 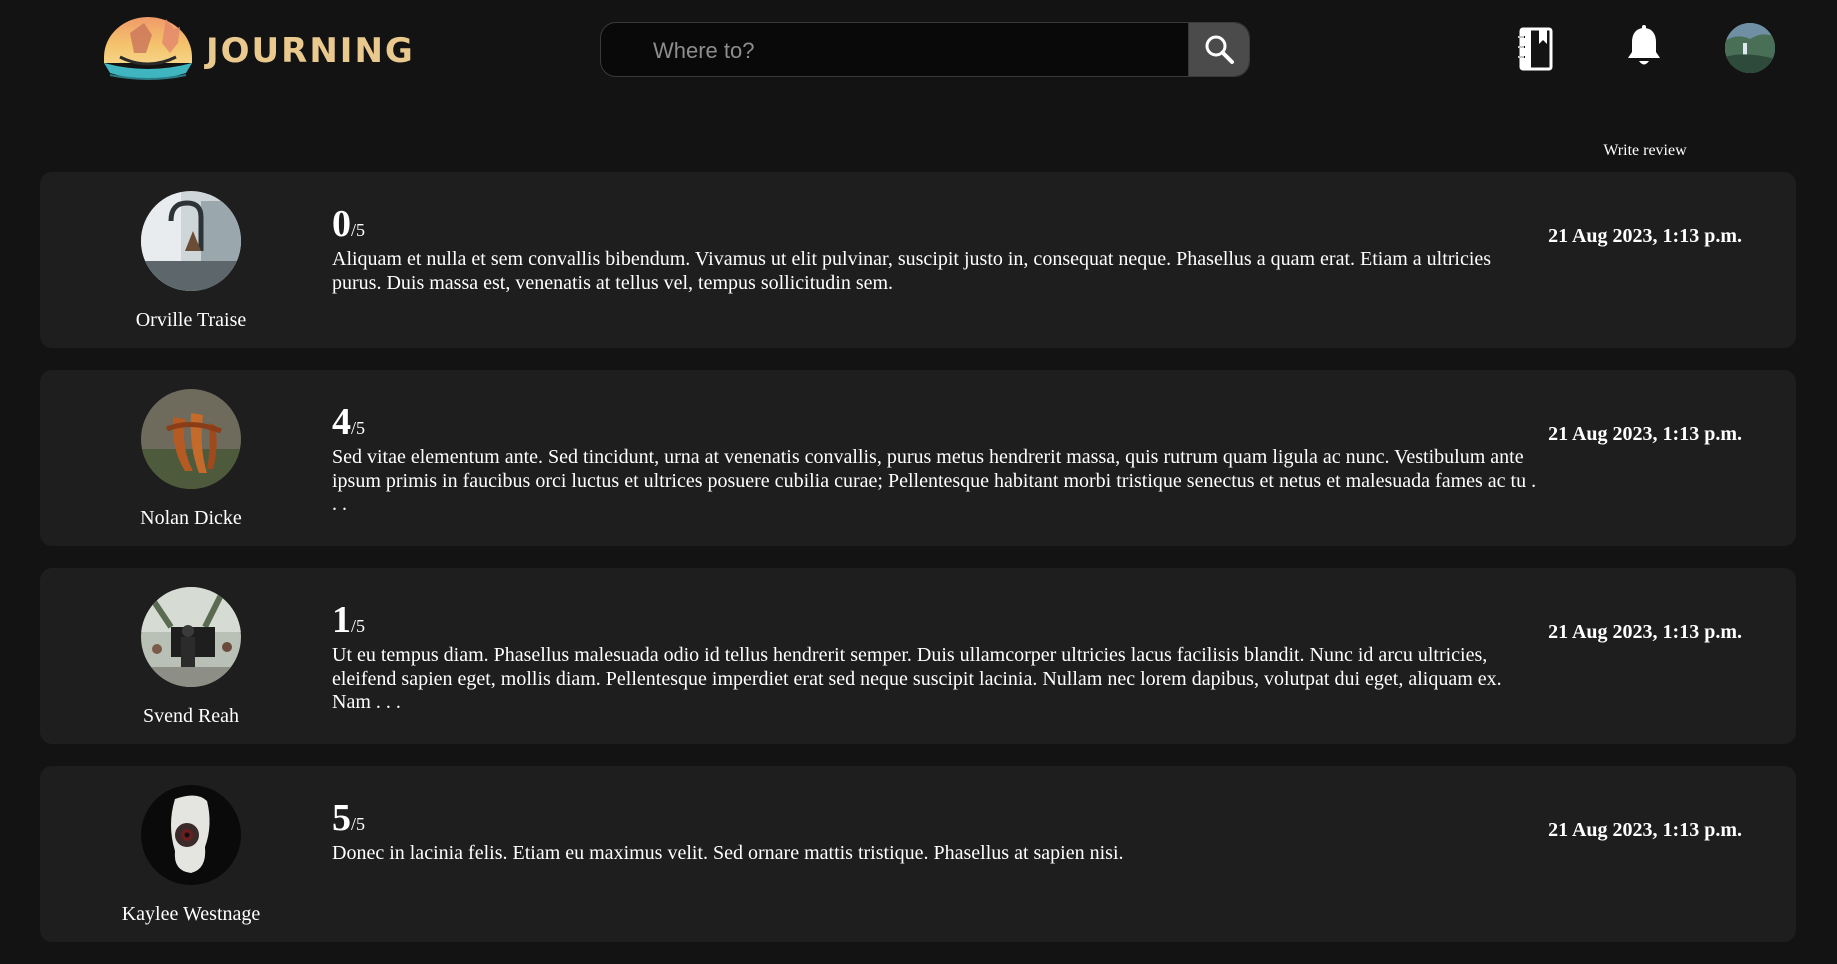 I want to click on rating-score: 0, so click(x=341, y=224).